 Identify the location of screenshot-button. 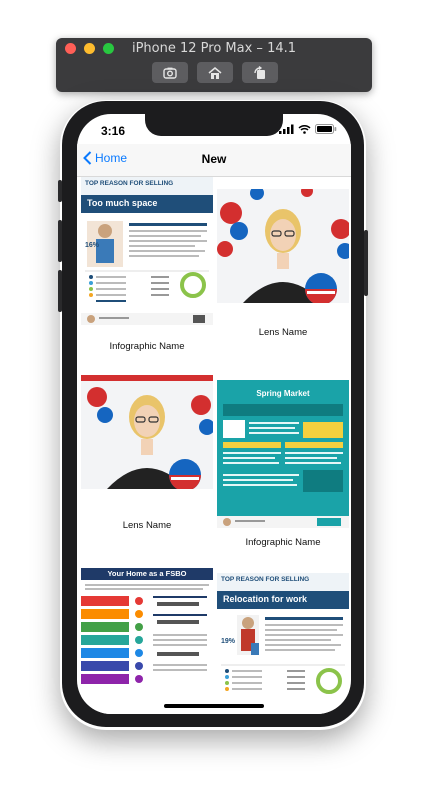
(170, 72).